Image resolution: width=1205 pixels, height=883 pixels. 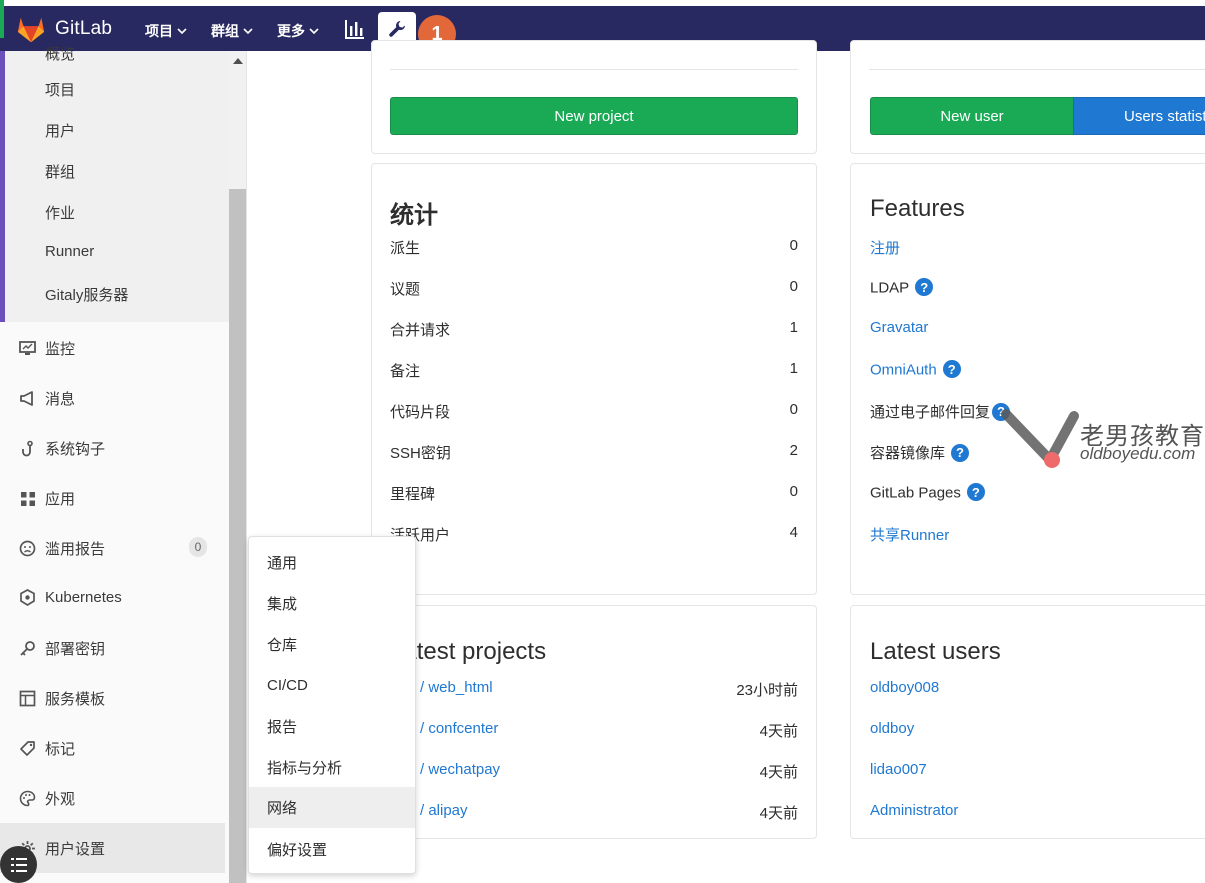 I want to click on users-statistics-button: Users statistics, so click(x=1139, y=116).